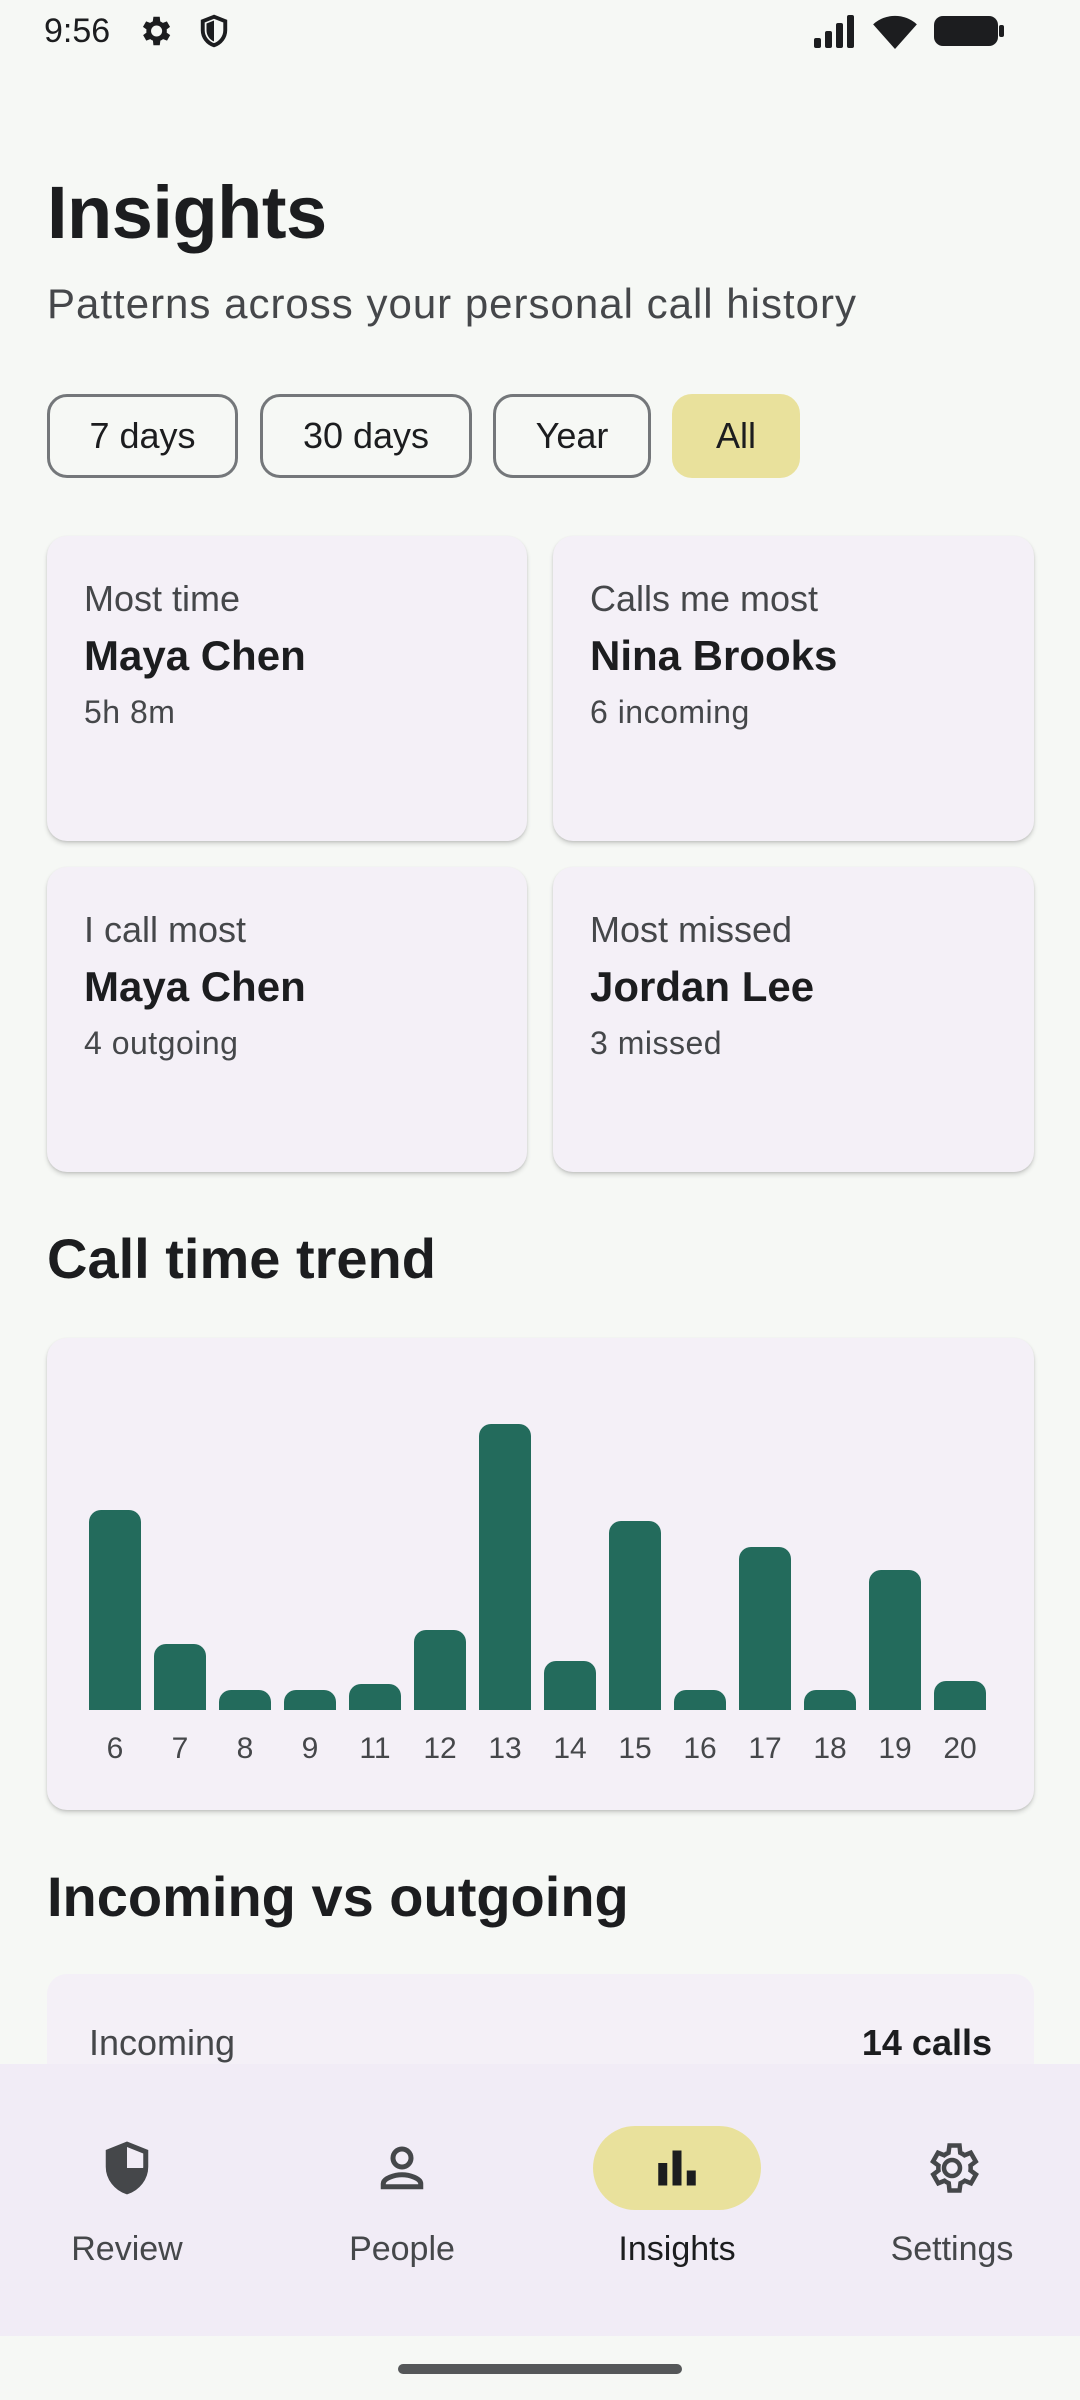 This screenshot has width=1080, height=2400. Describe the element at coordinates (952, 2249) in the screenshot. I see `nav-label: Settings` at that location.